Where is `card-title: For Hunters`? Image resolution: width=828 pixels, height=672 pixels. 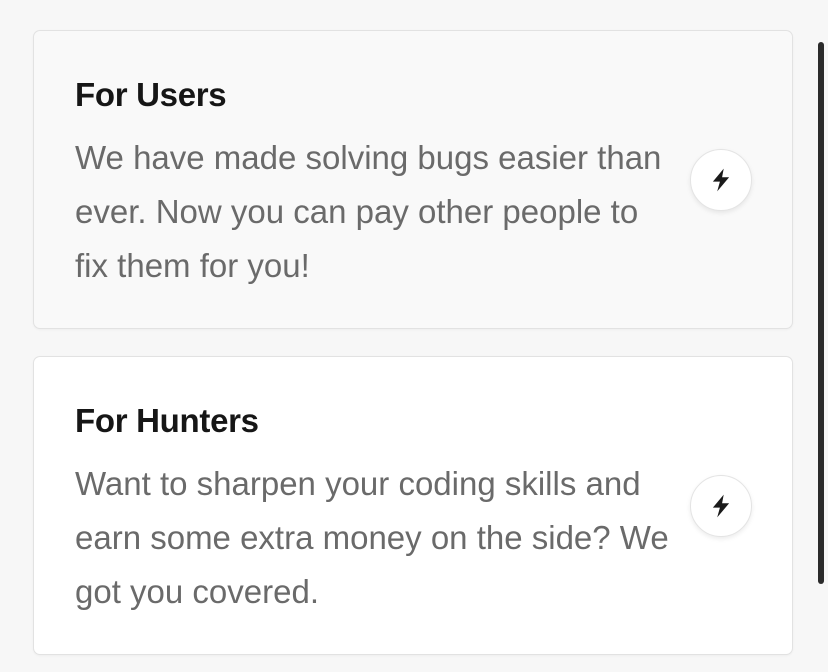 card-title: For Hunters is located at coordinates (167, 420).